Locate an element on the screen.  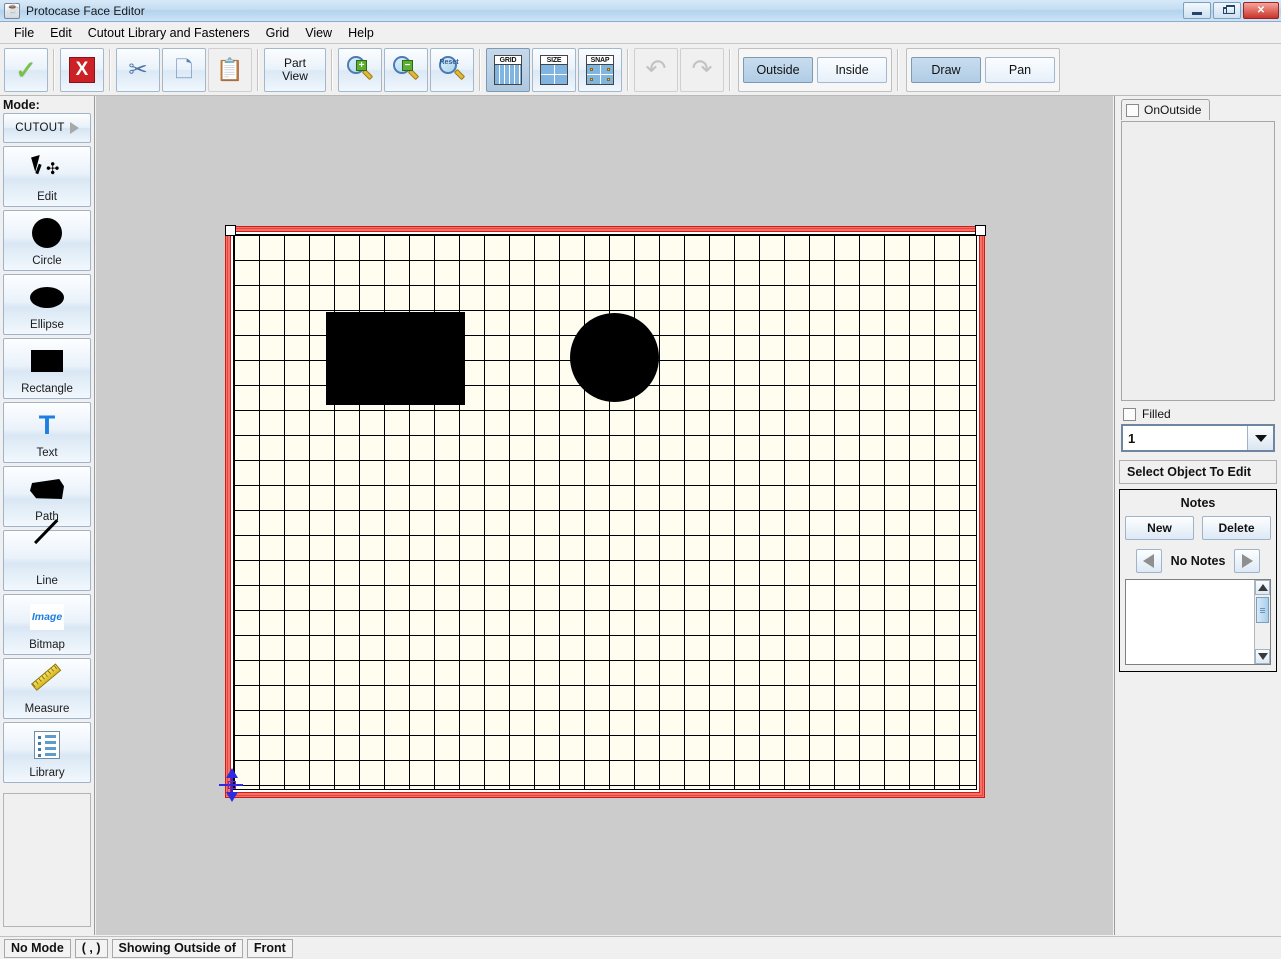
tool-library-label: Library is located at coordinates (47, 773).